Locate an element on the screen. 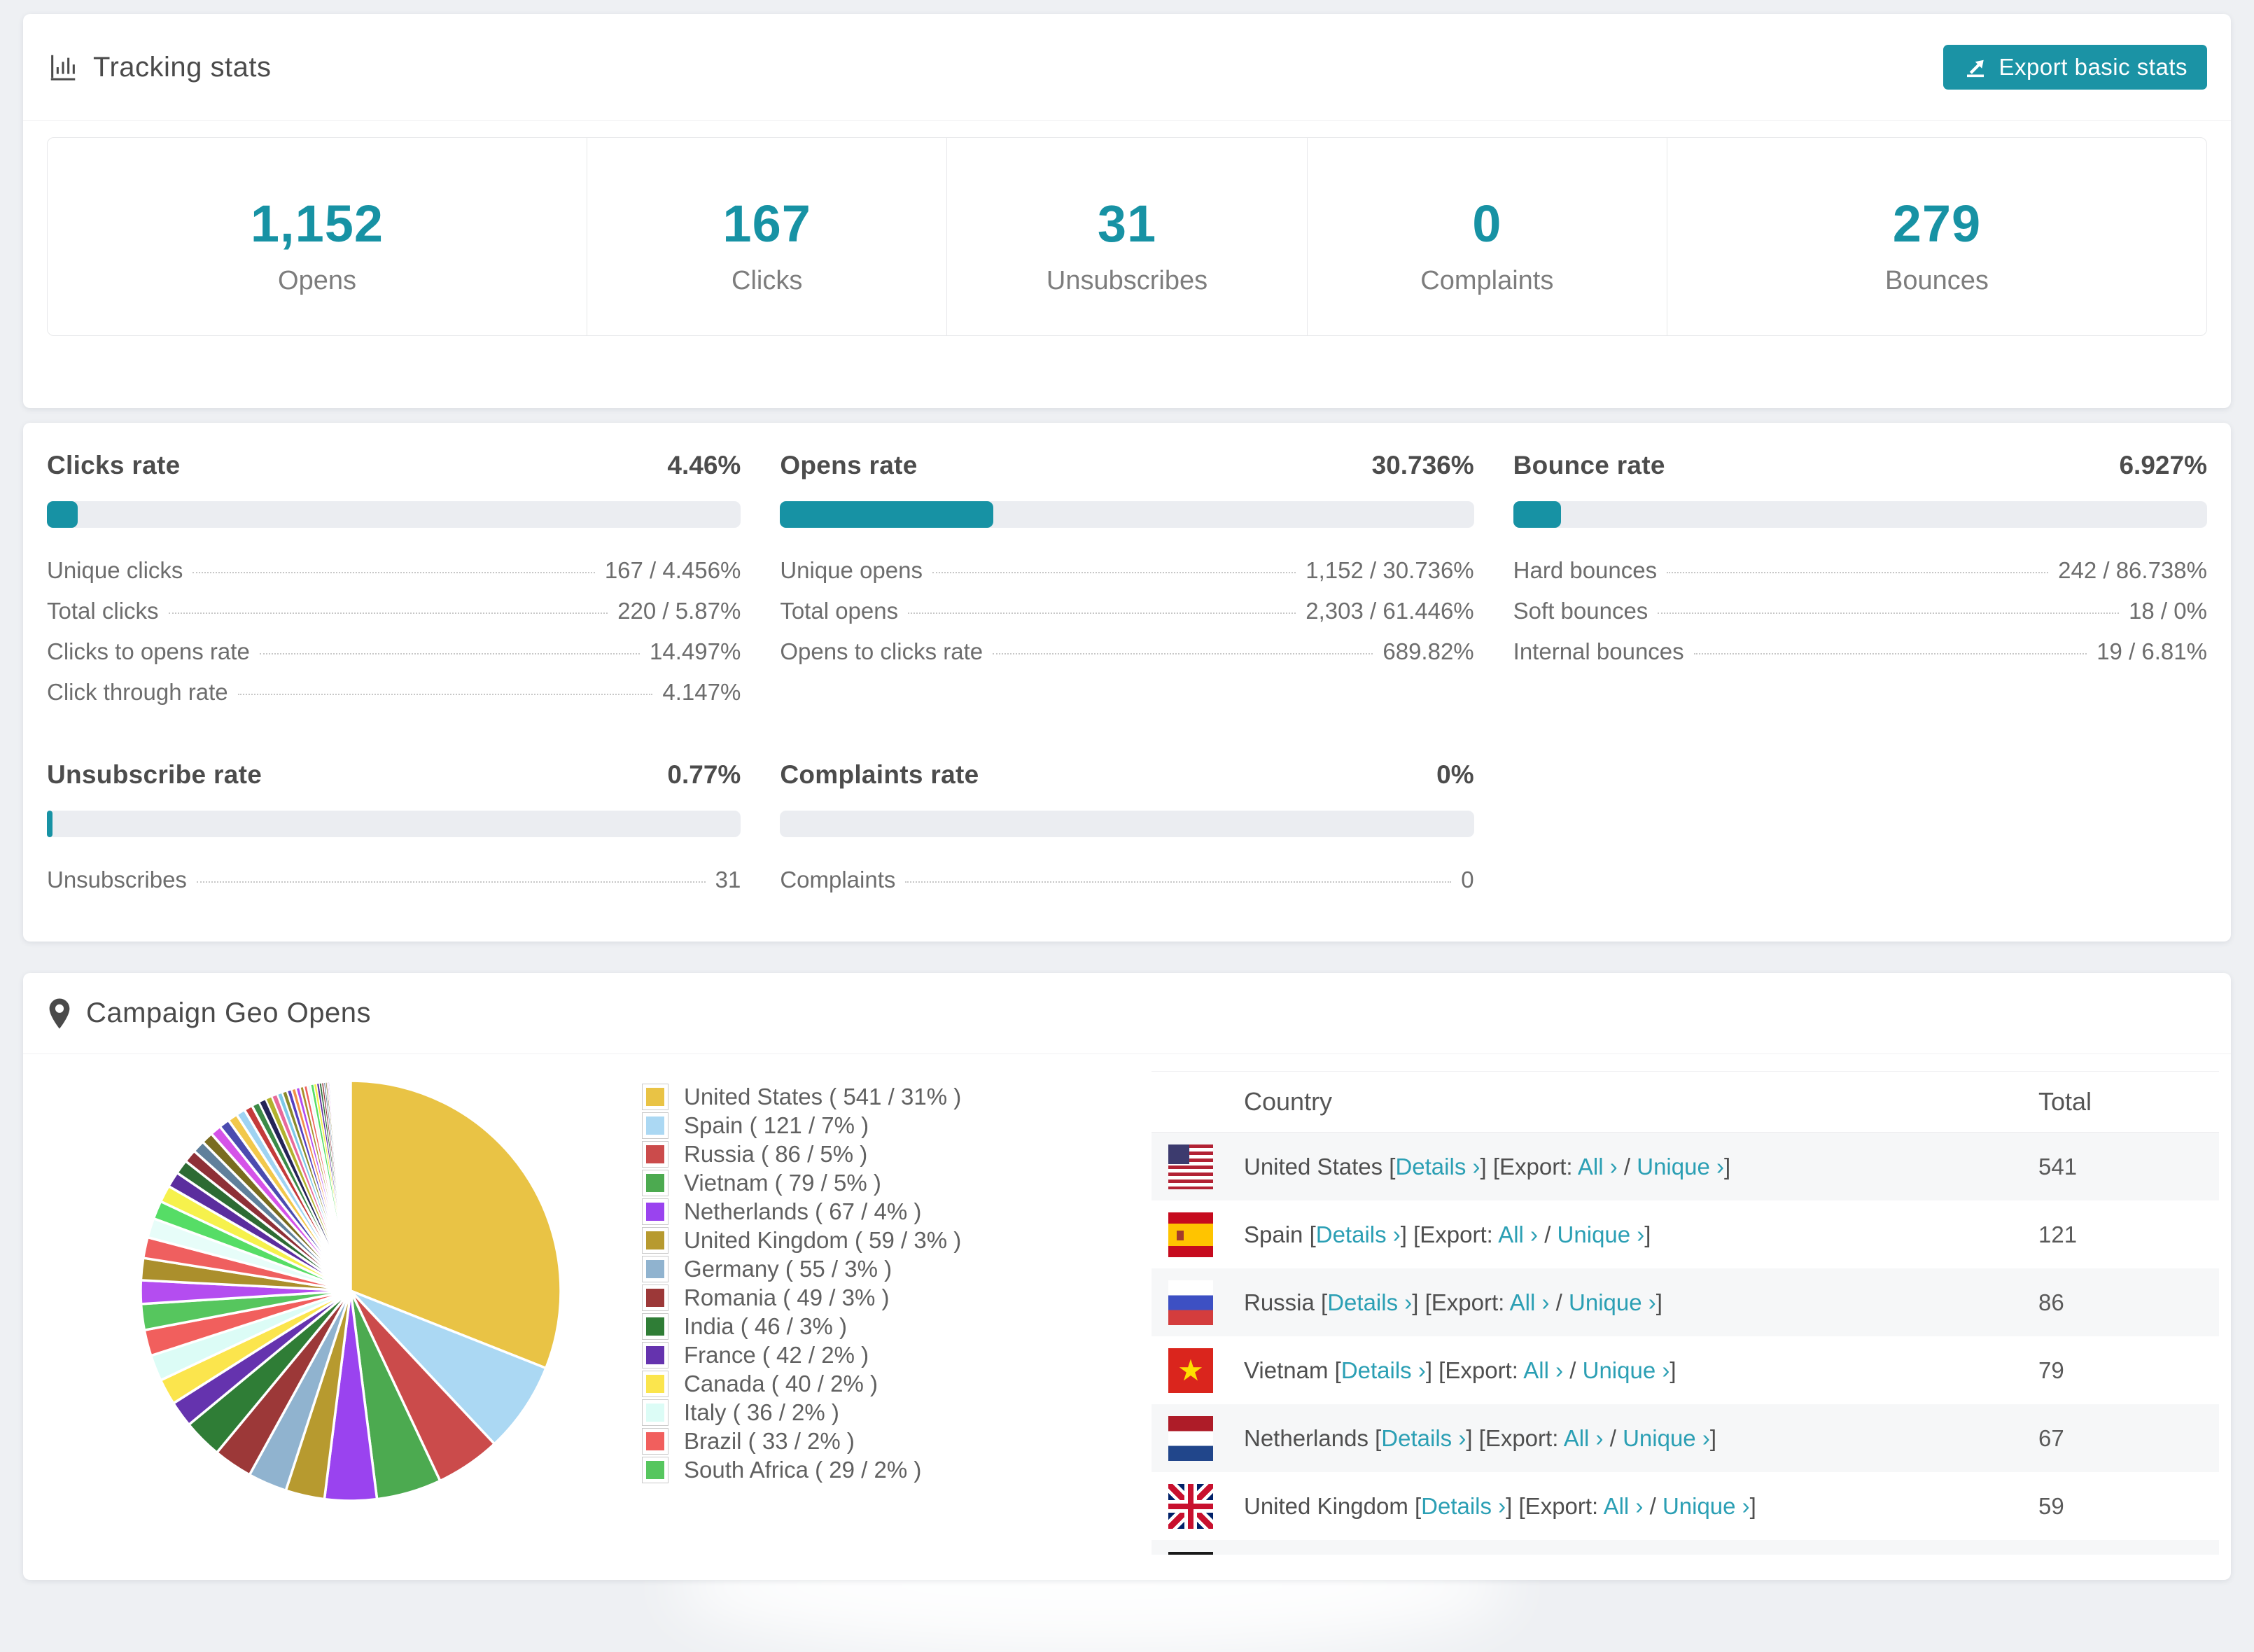  details-link-russia: Details › is located at coordinates (1369, 1302).